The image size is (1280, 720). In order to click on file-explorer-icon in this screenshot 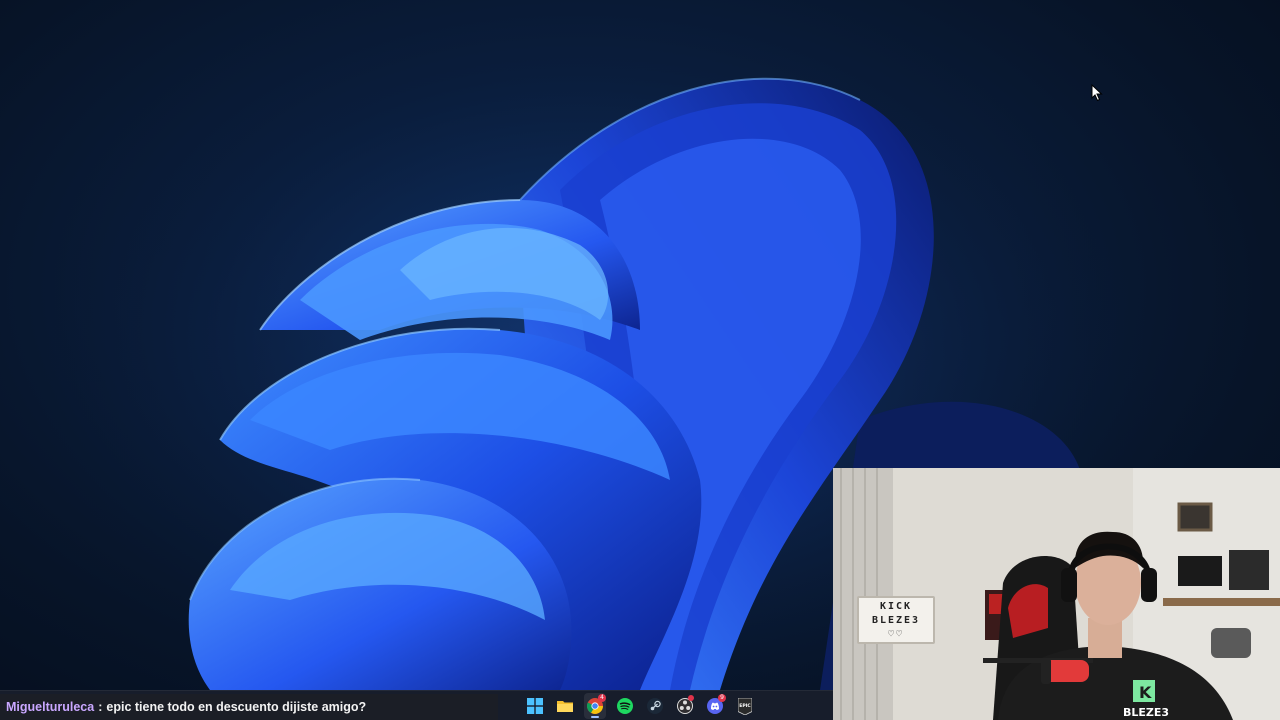, I will do `click(565, 706)`.